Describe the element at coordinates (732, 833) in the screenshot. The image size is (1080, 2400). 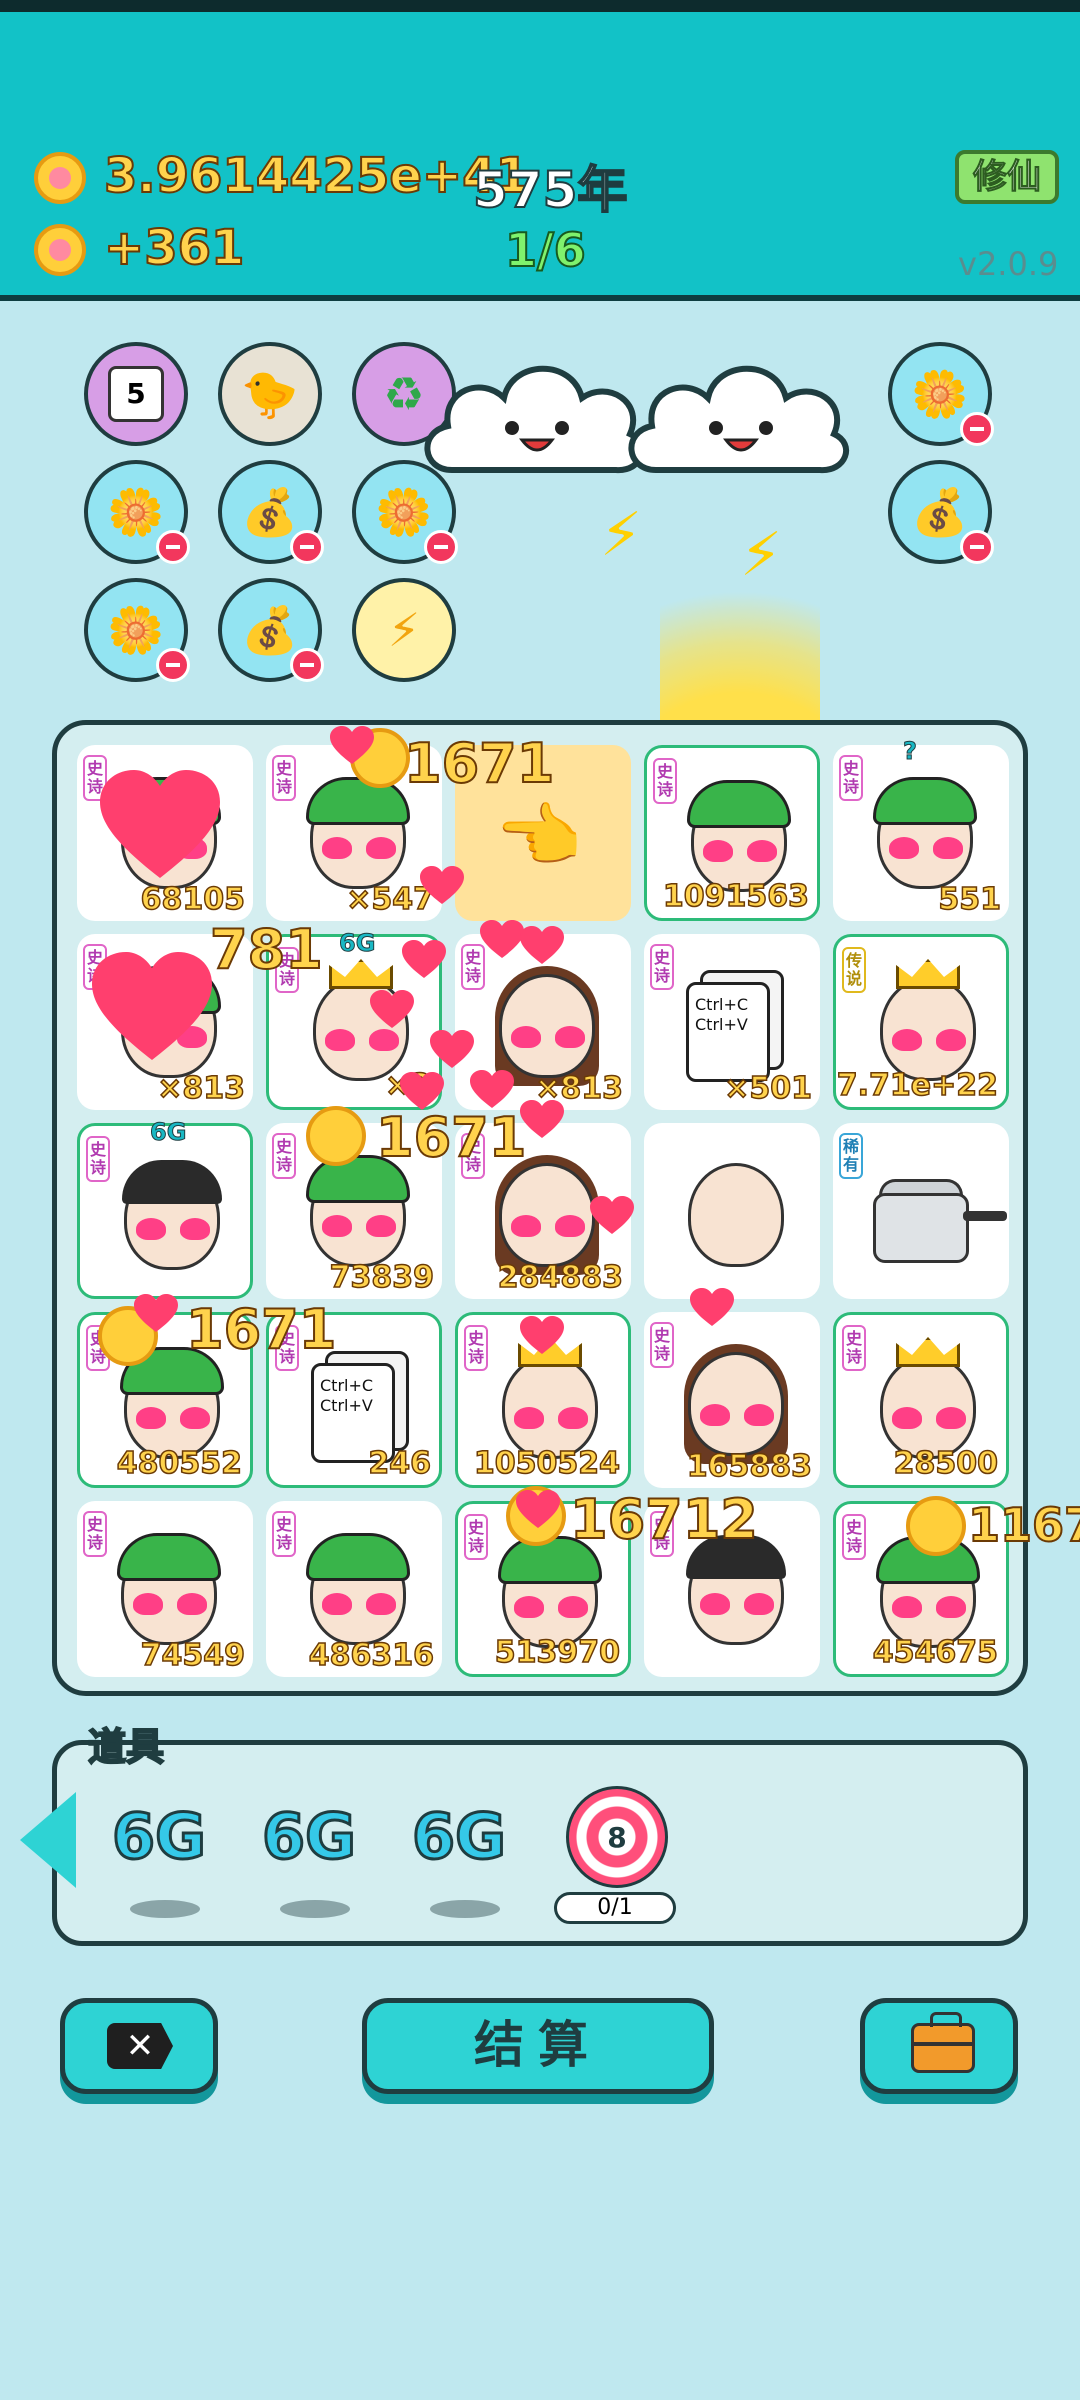
I see `board-cell: 史诗 1091563` at that location.